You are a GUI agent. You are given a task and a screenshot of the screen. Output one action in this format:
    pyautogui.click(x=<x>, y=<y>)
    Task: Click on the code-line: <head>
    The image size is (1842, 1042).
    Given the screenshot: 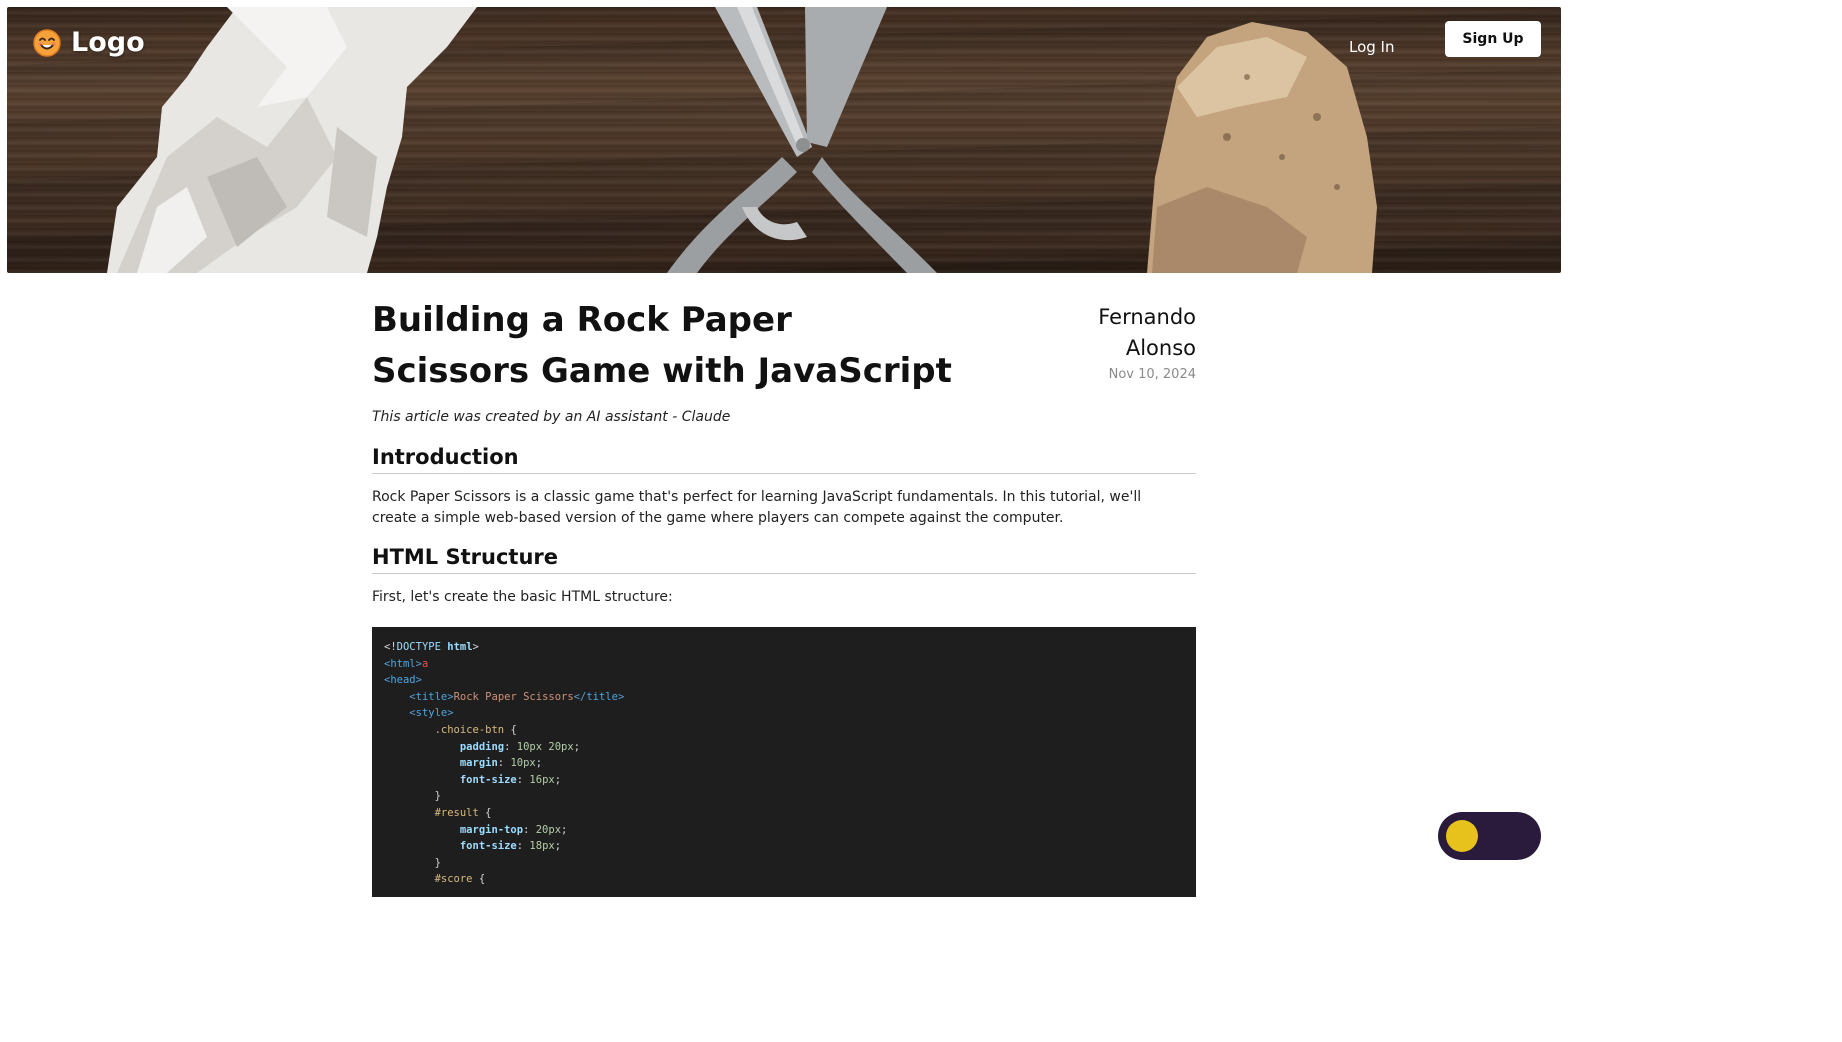 What is the action you would take?
    pyautogui.click(x=403, y=680)
    